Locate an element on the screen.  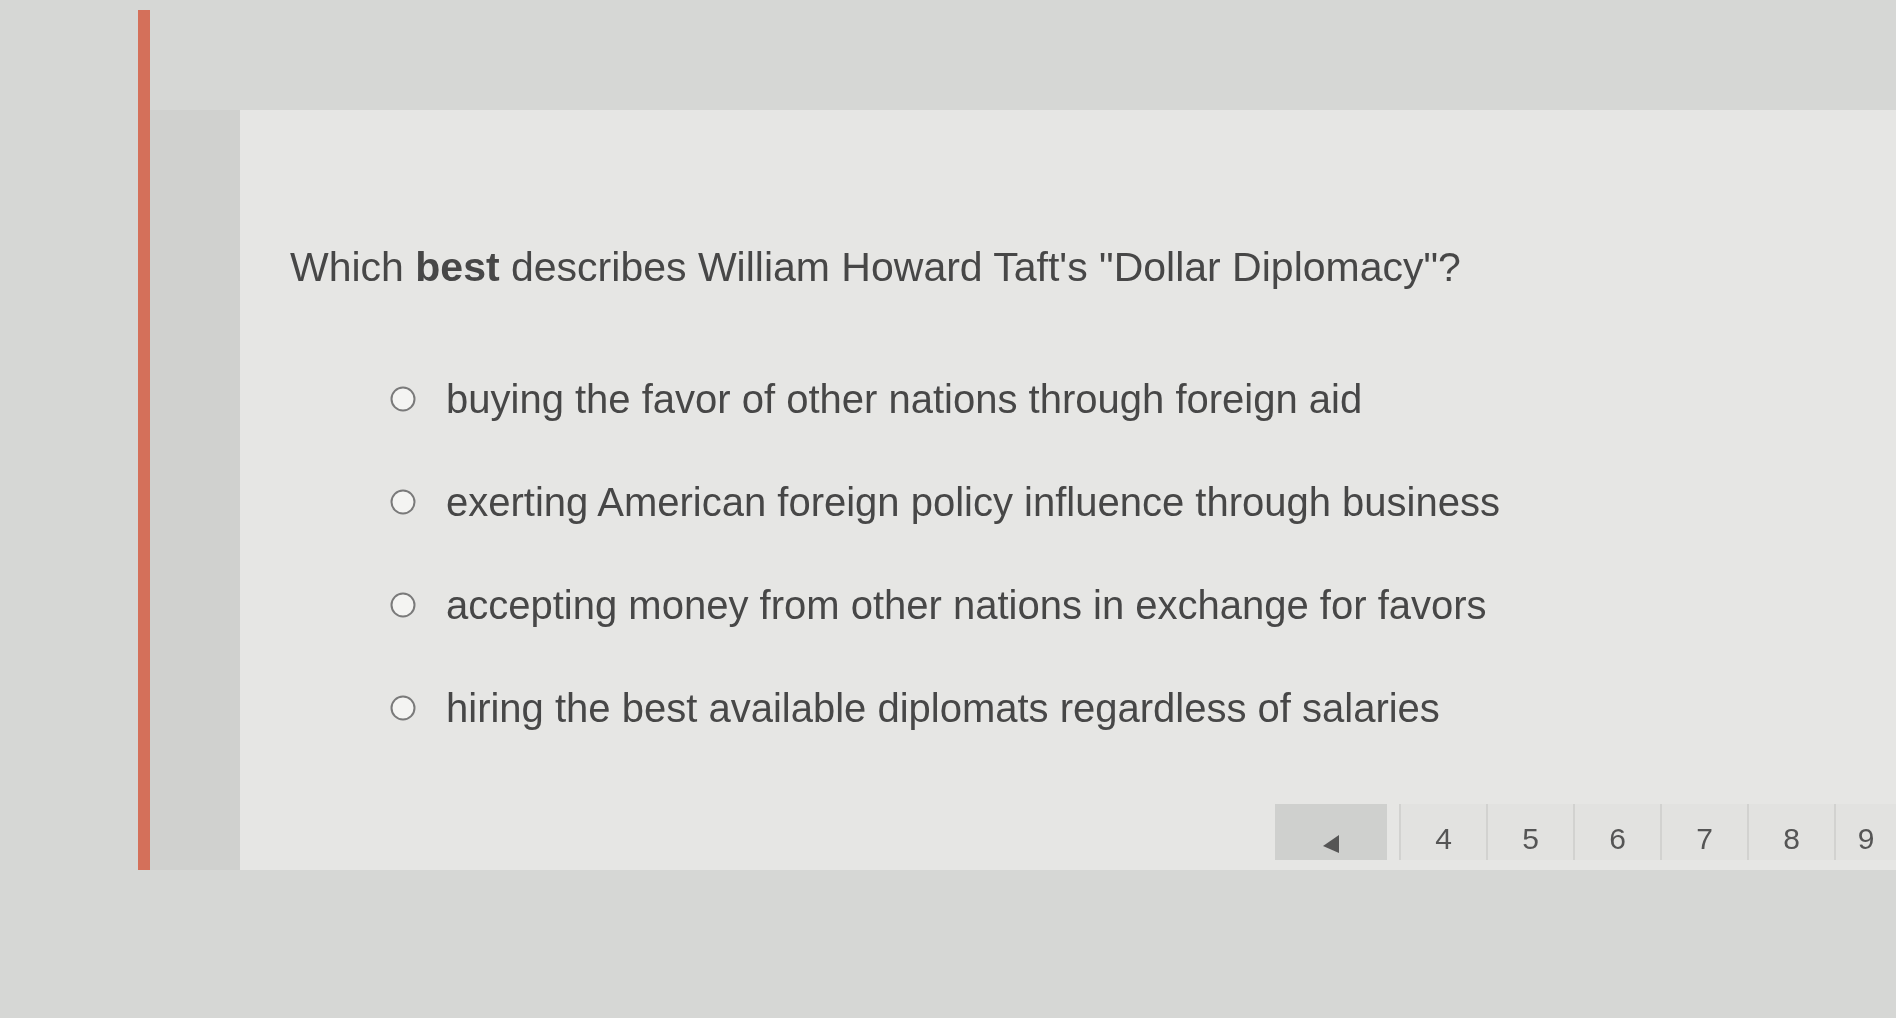
page-button: 5 is located at coordinates (1529, 832).